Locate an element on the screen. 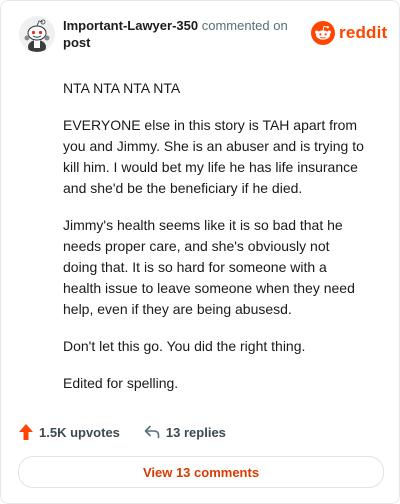 This screenshot has height=504, width=400. reddit-alien-icon is located at coordinates (323, 33).